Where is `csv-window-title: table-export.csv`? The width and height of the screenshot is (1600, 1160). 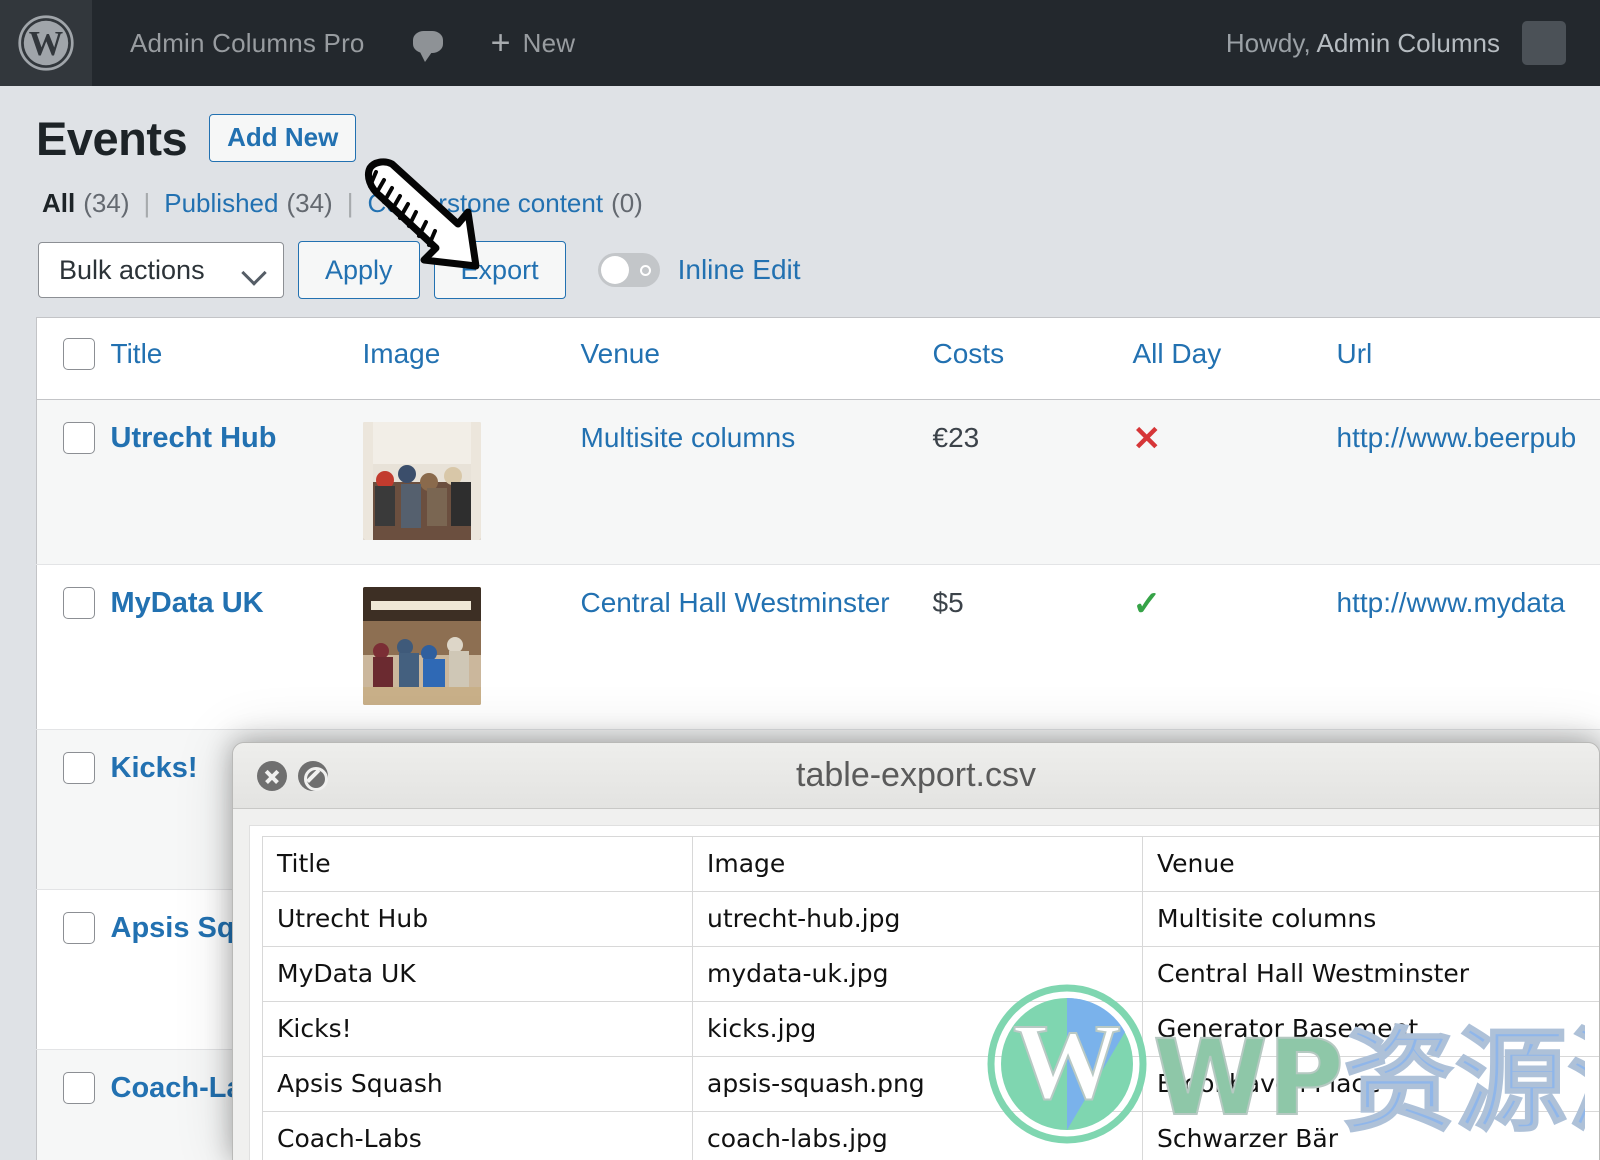 csv-window-title: table-export.csv is located at coordinates (916, 775).